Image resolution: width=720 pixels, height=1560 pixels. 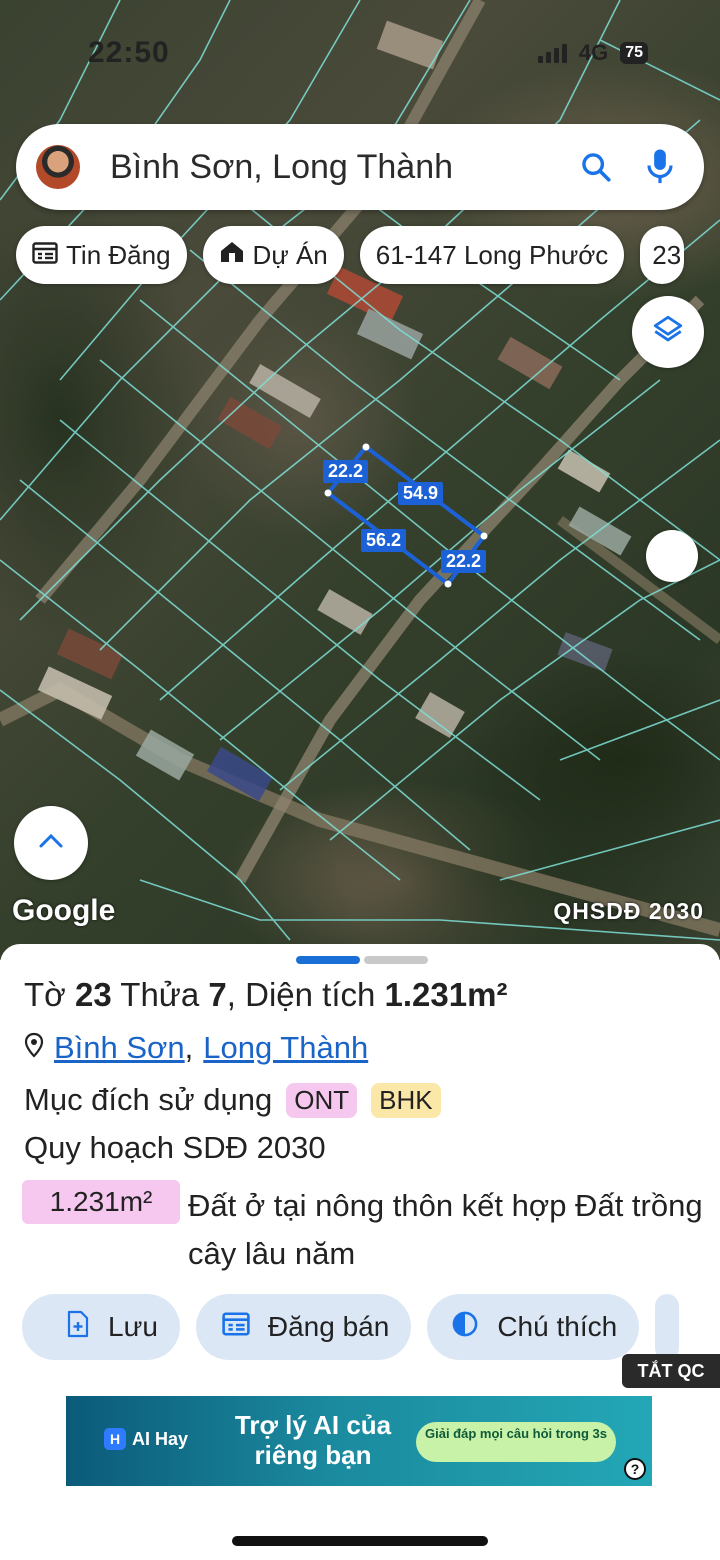 What do you see at coordinates (101, 1327) in the screenshot?
I see `save-button: Lưu` at bounding box center [101, 1327].